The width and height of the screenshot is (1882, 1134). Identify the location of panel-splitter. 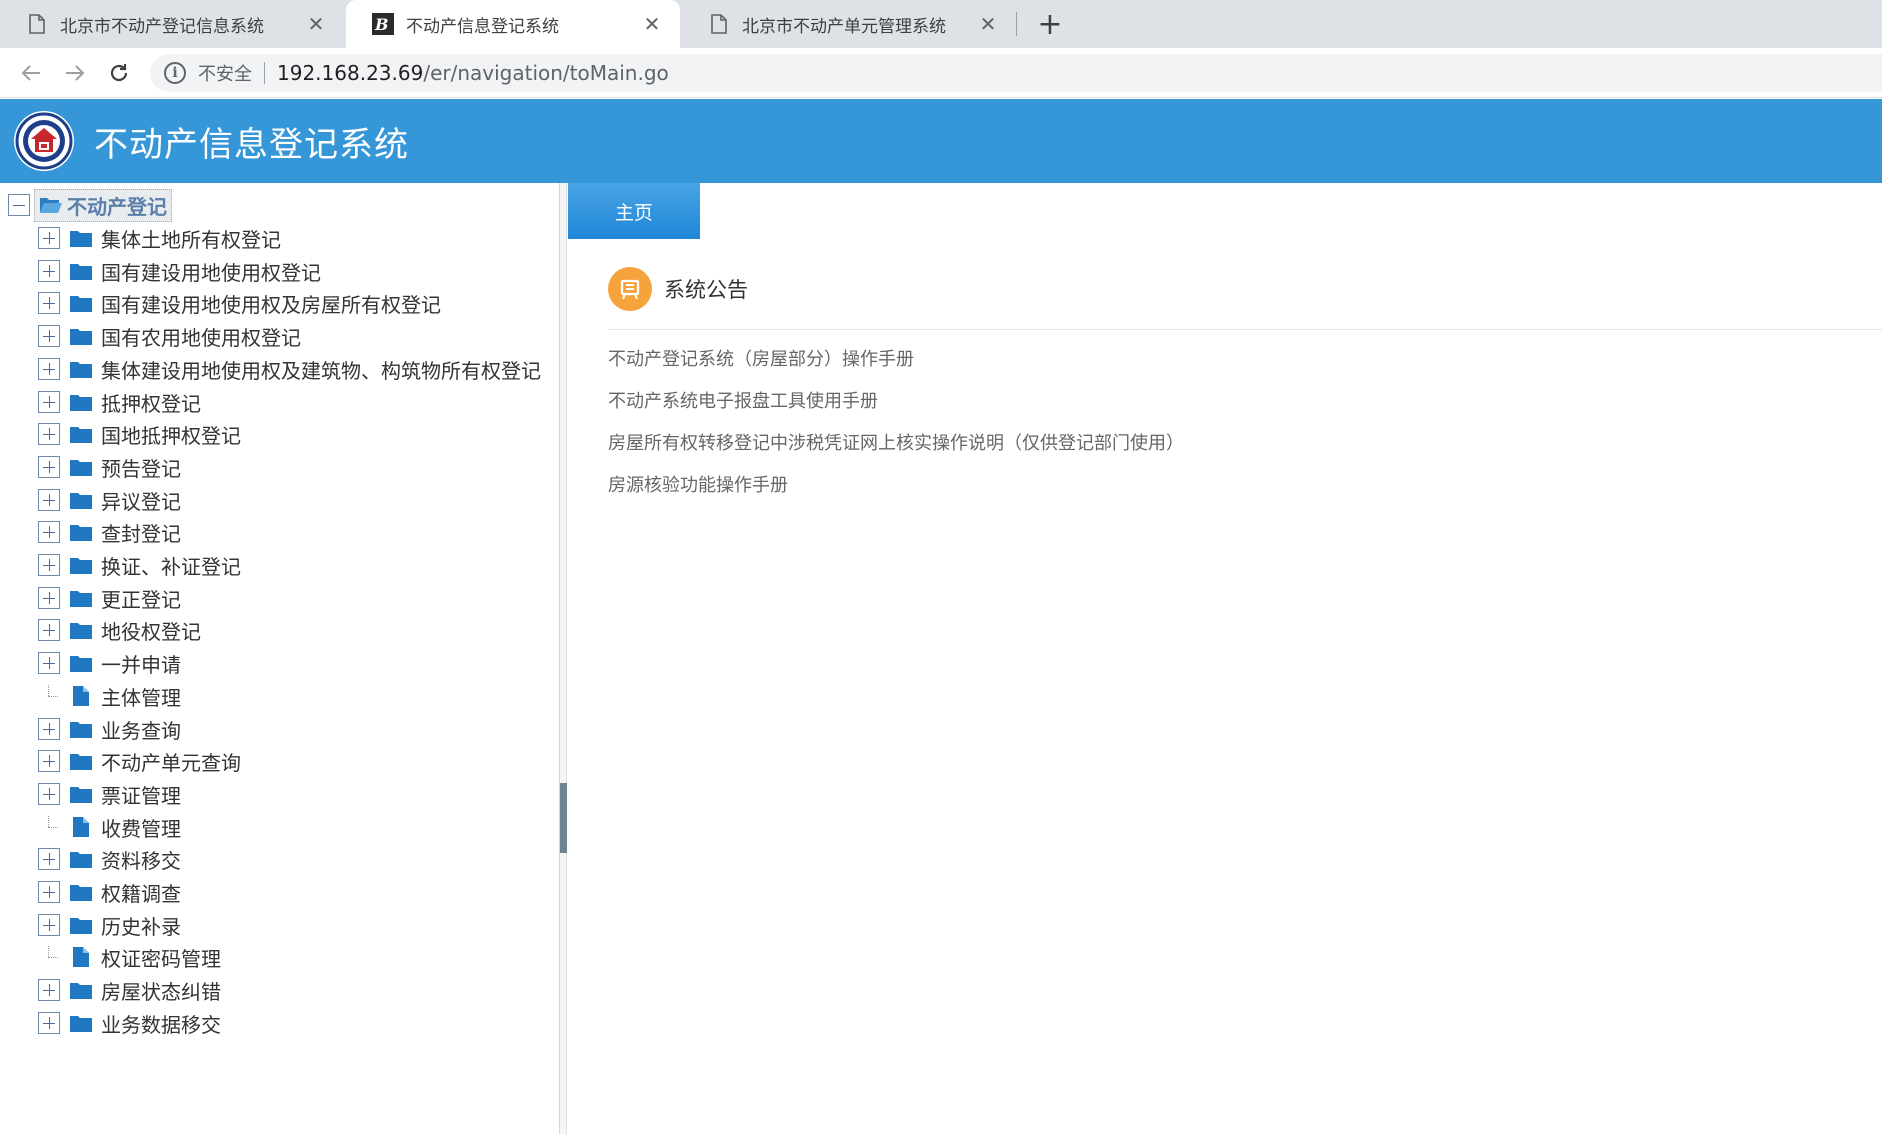
(563, 658).